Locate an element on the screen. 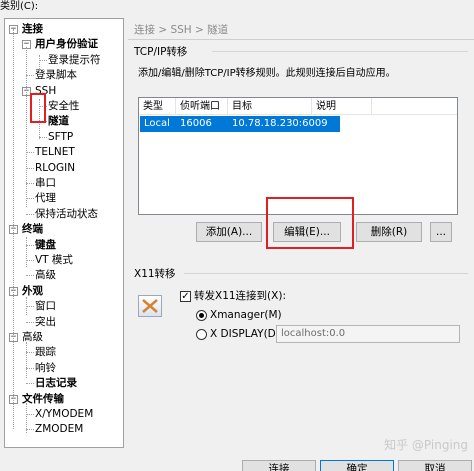 The image size is (474, 471). tree-item: 键盘 is located at coordinates (45, 245).